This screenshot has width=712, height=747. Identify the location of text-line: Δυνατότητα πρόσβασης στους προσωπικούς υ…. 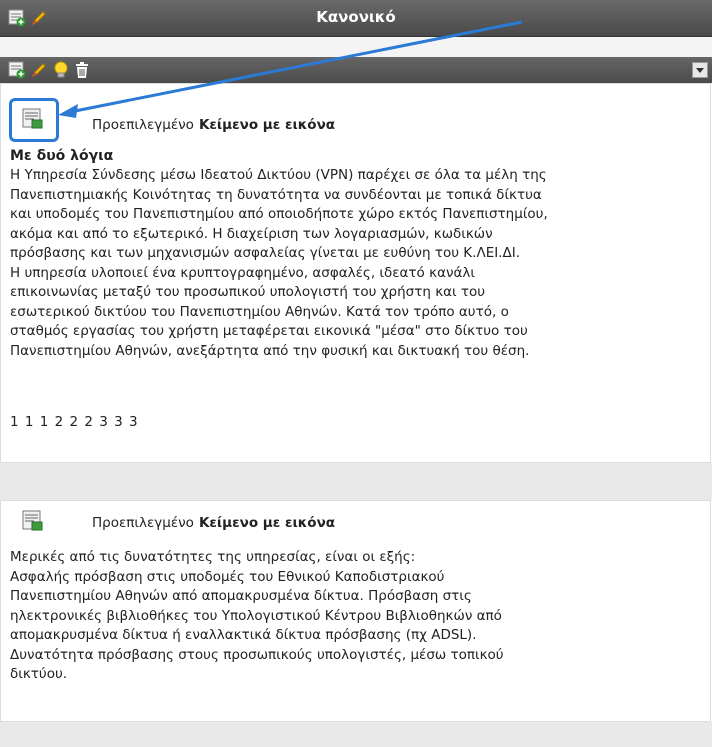
(257, 654).